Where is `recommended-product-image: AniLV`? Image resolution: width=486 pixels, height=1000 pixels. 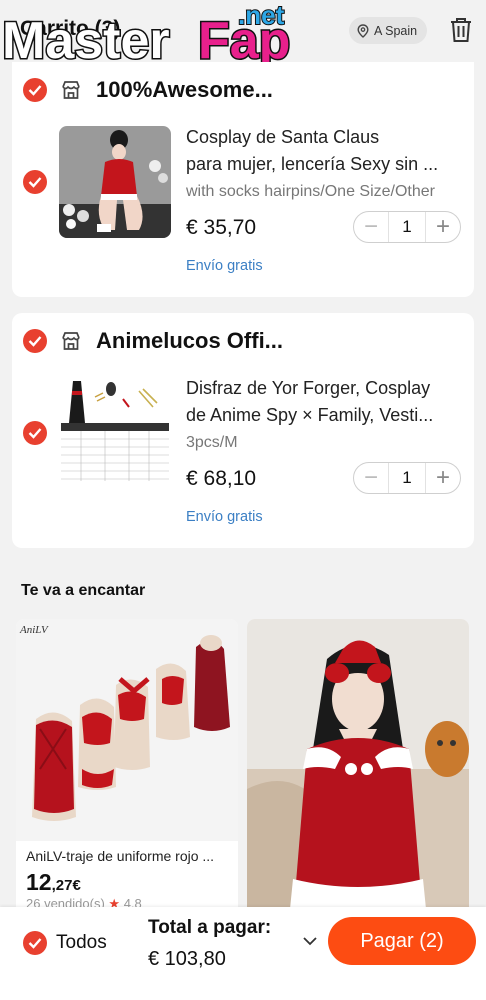
recommended-product-image: AniLV is located at coordinates (127, 730).